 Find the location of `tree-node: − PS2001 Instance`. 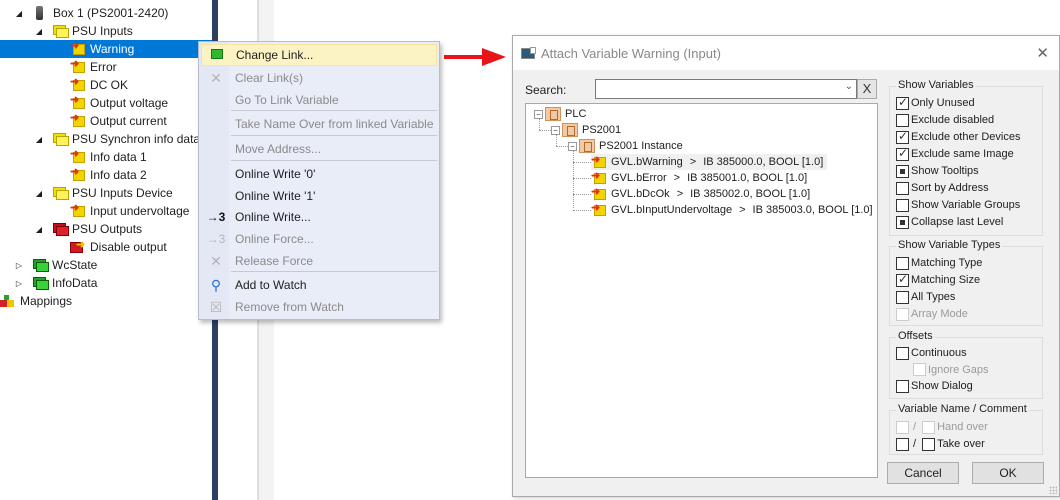

tree-node: − PS2001 Instance is located at coordinates (625, 146).